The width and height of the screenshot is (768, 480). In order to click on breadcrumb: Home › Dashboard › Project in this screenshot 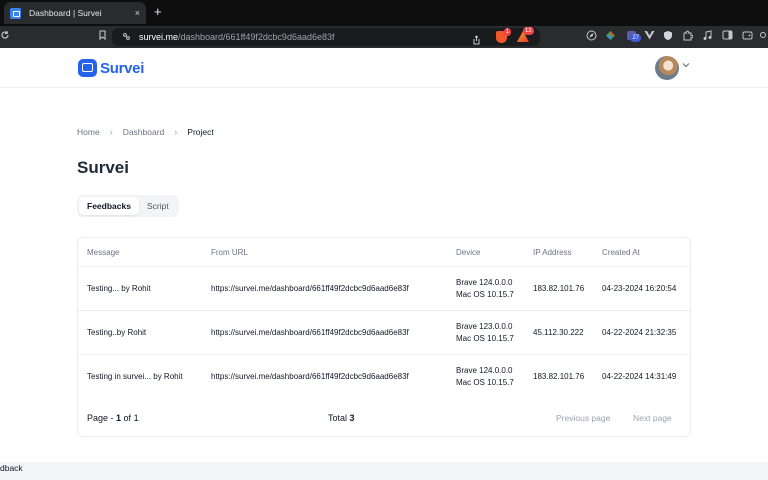, I will do `click(145, 132)`.